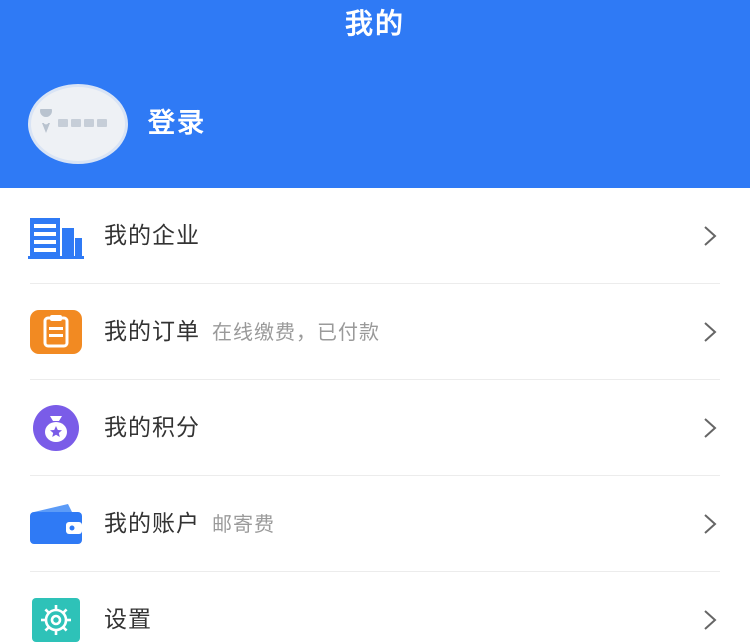  I want to click on money-bag-icon, so click(56, 428).